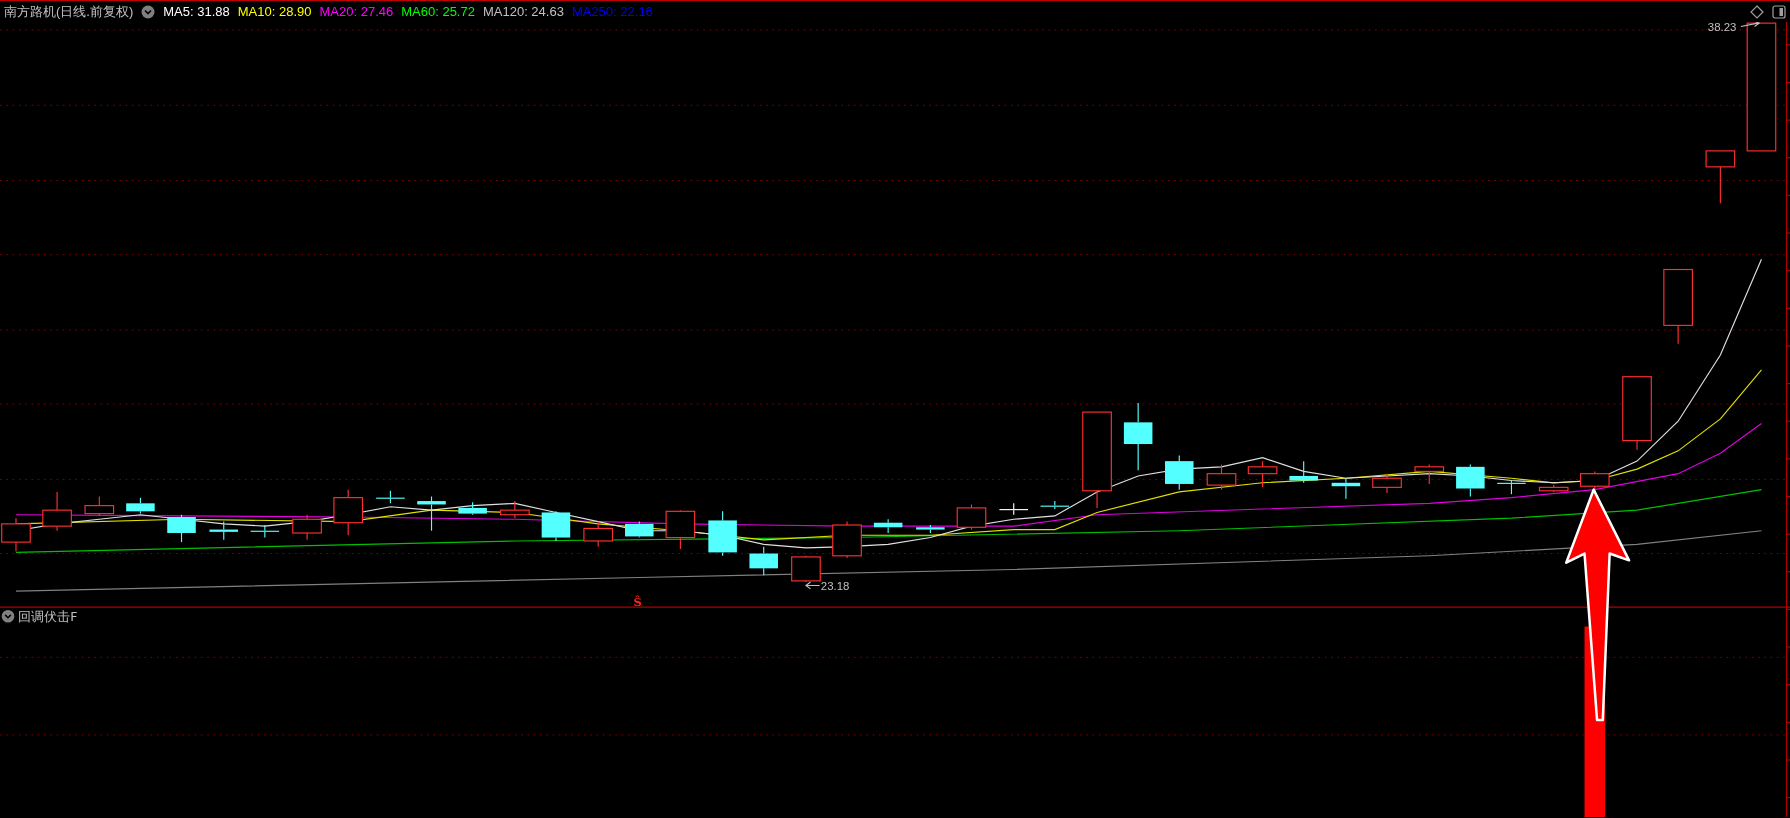 Image resolution: width=1790 pixels, height=818 pixels. I want to click on indicator-panel-title: 回调伏击F, so click(48, 616).